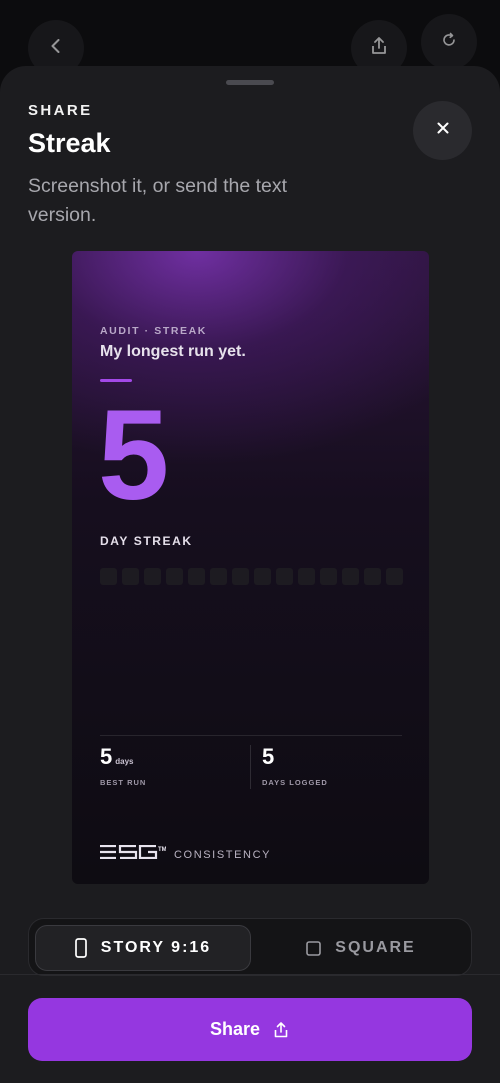 Image resolution: width=500 pixels, height=1083 pixels. What do you see at coordinates (56, 48) in the screenshot?
I see `chevron-left-icon` at bounding box center [56, 48].